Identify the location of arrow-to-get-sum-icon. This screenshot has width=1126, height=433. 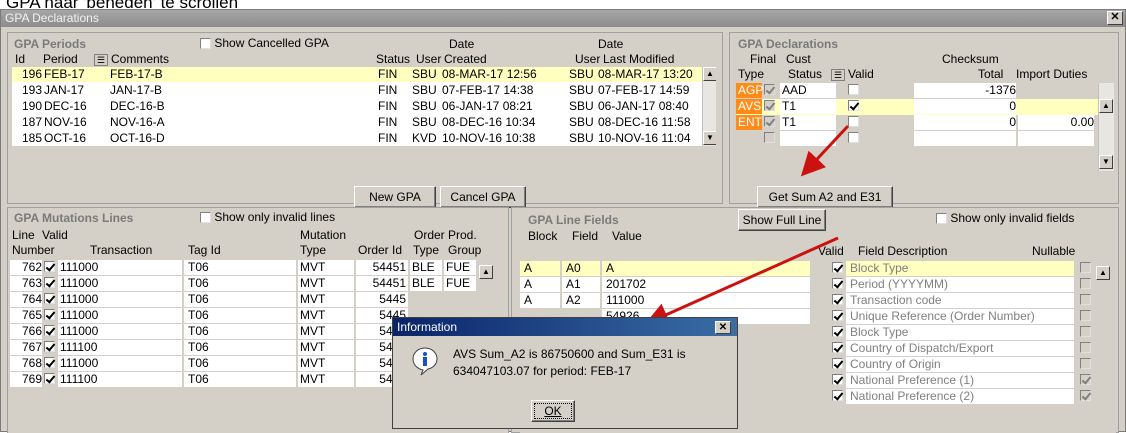
(825, 150).